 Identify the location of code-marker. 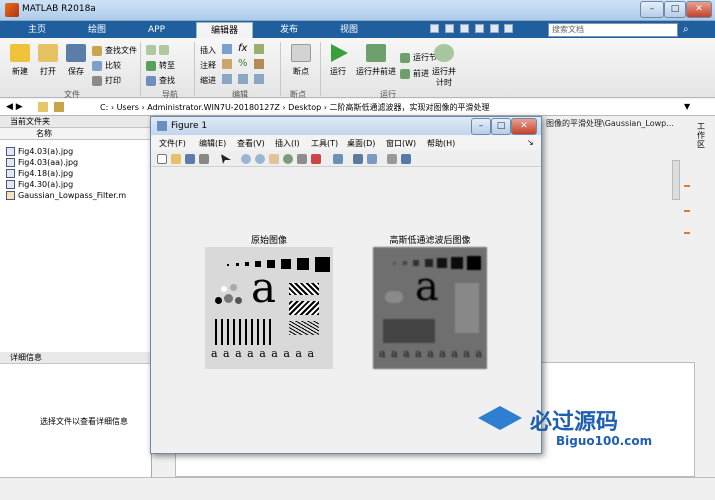
(687, 186).